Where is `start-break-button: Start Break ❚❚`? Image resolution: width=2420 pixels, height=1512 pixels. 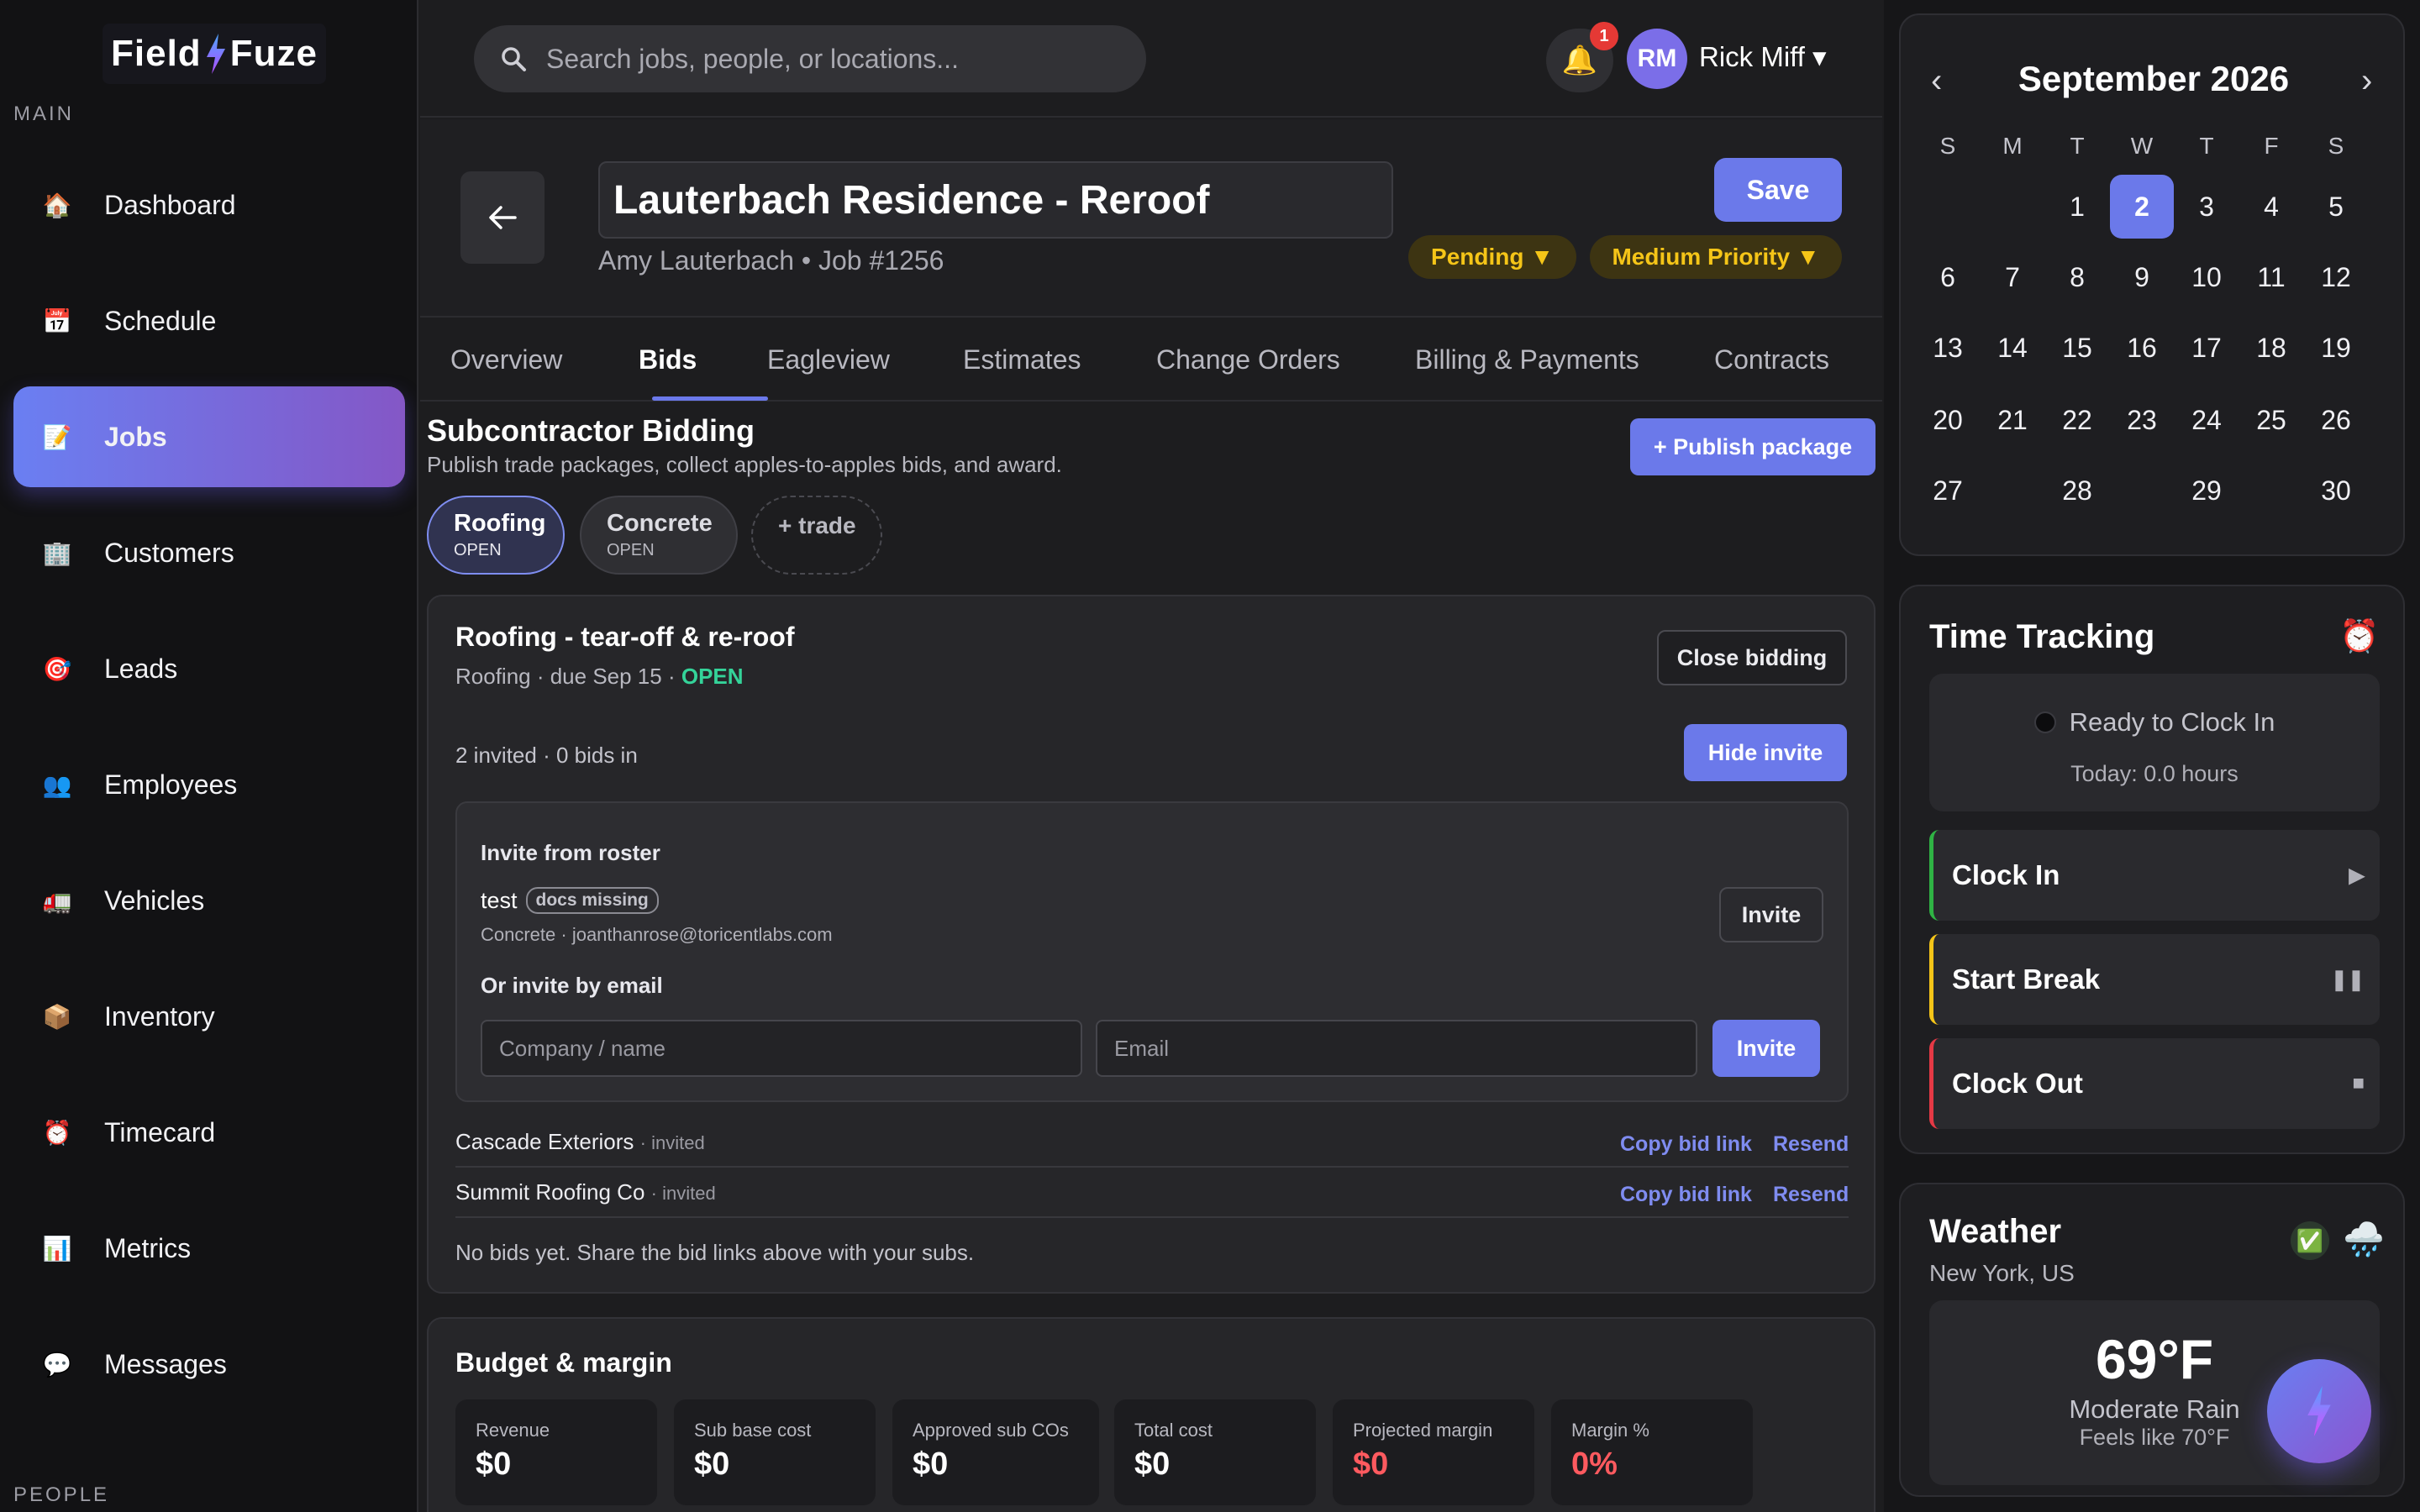
start-break-button: Start Break ❚❚ is located at coordinates (2154, 979).